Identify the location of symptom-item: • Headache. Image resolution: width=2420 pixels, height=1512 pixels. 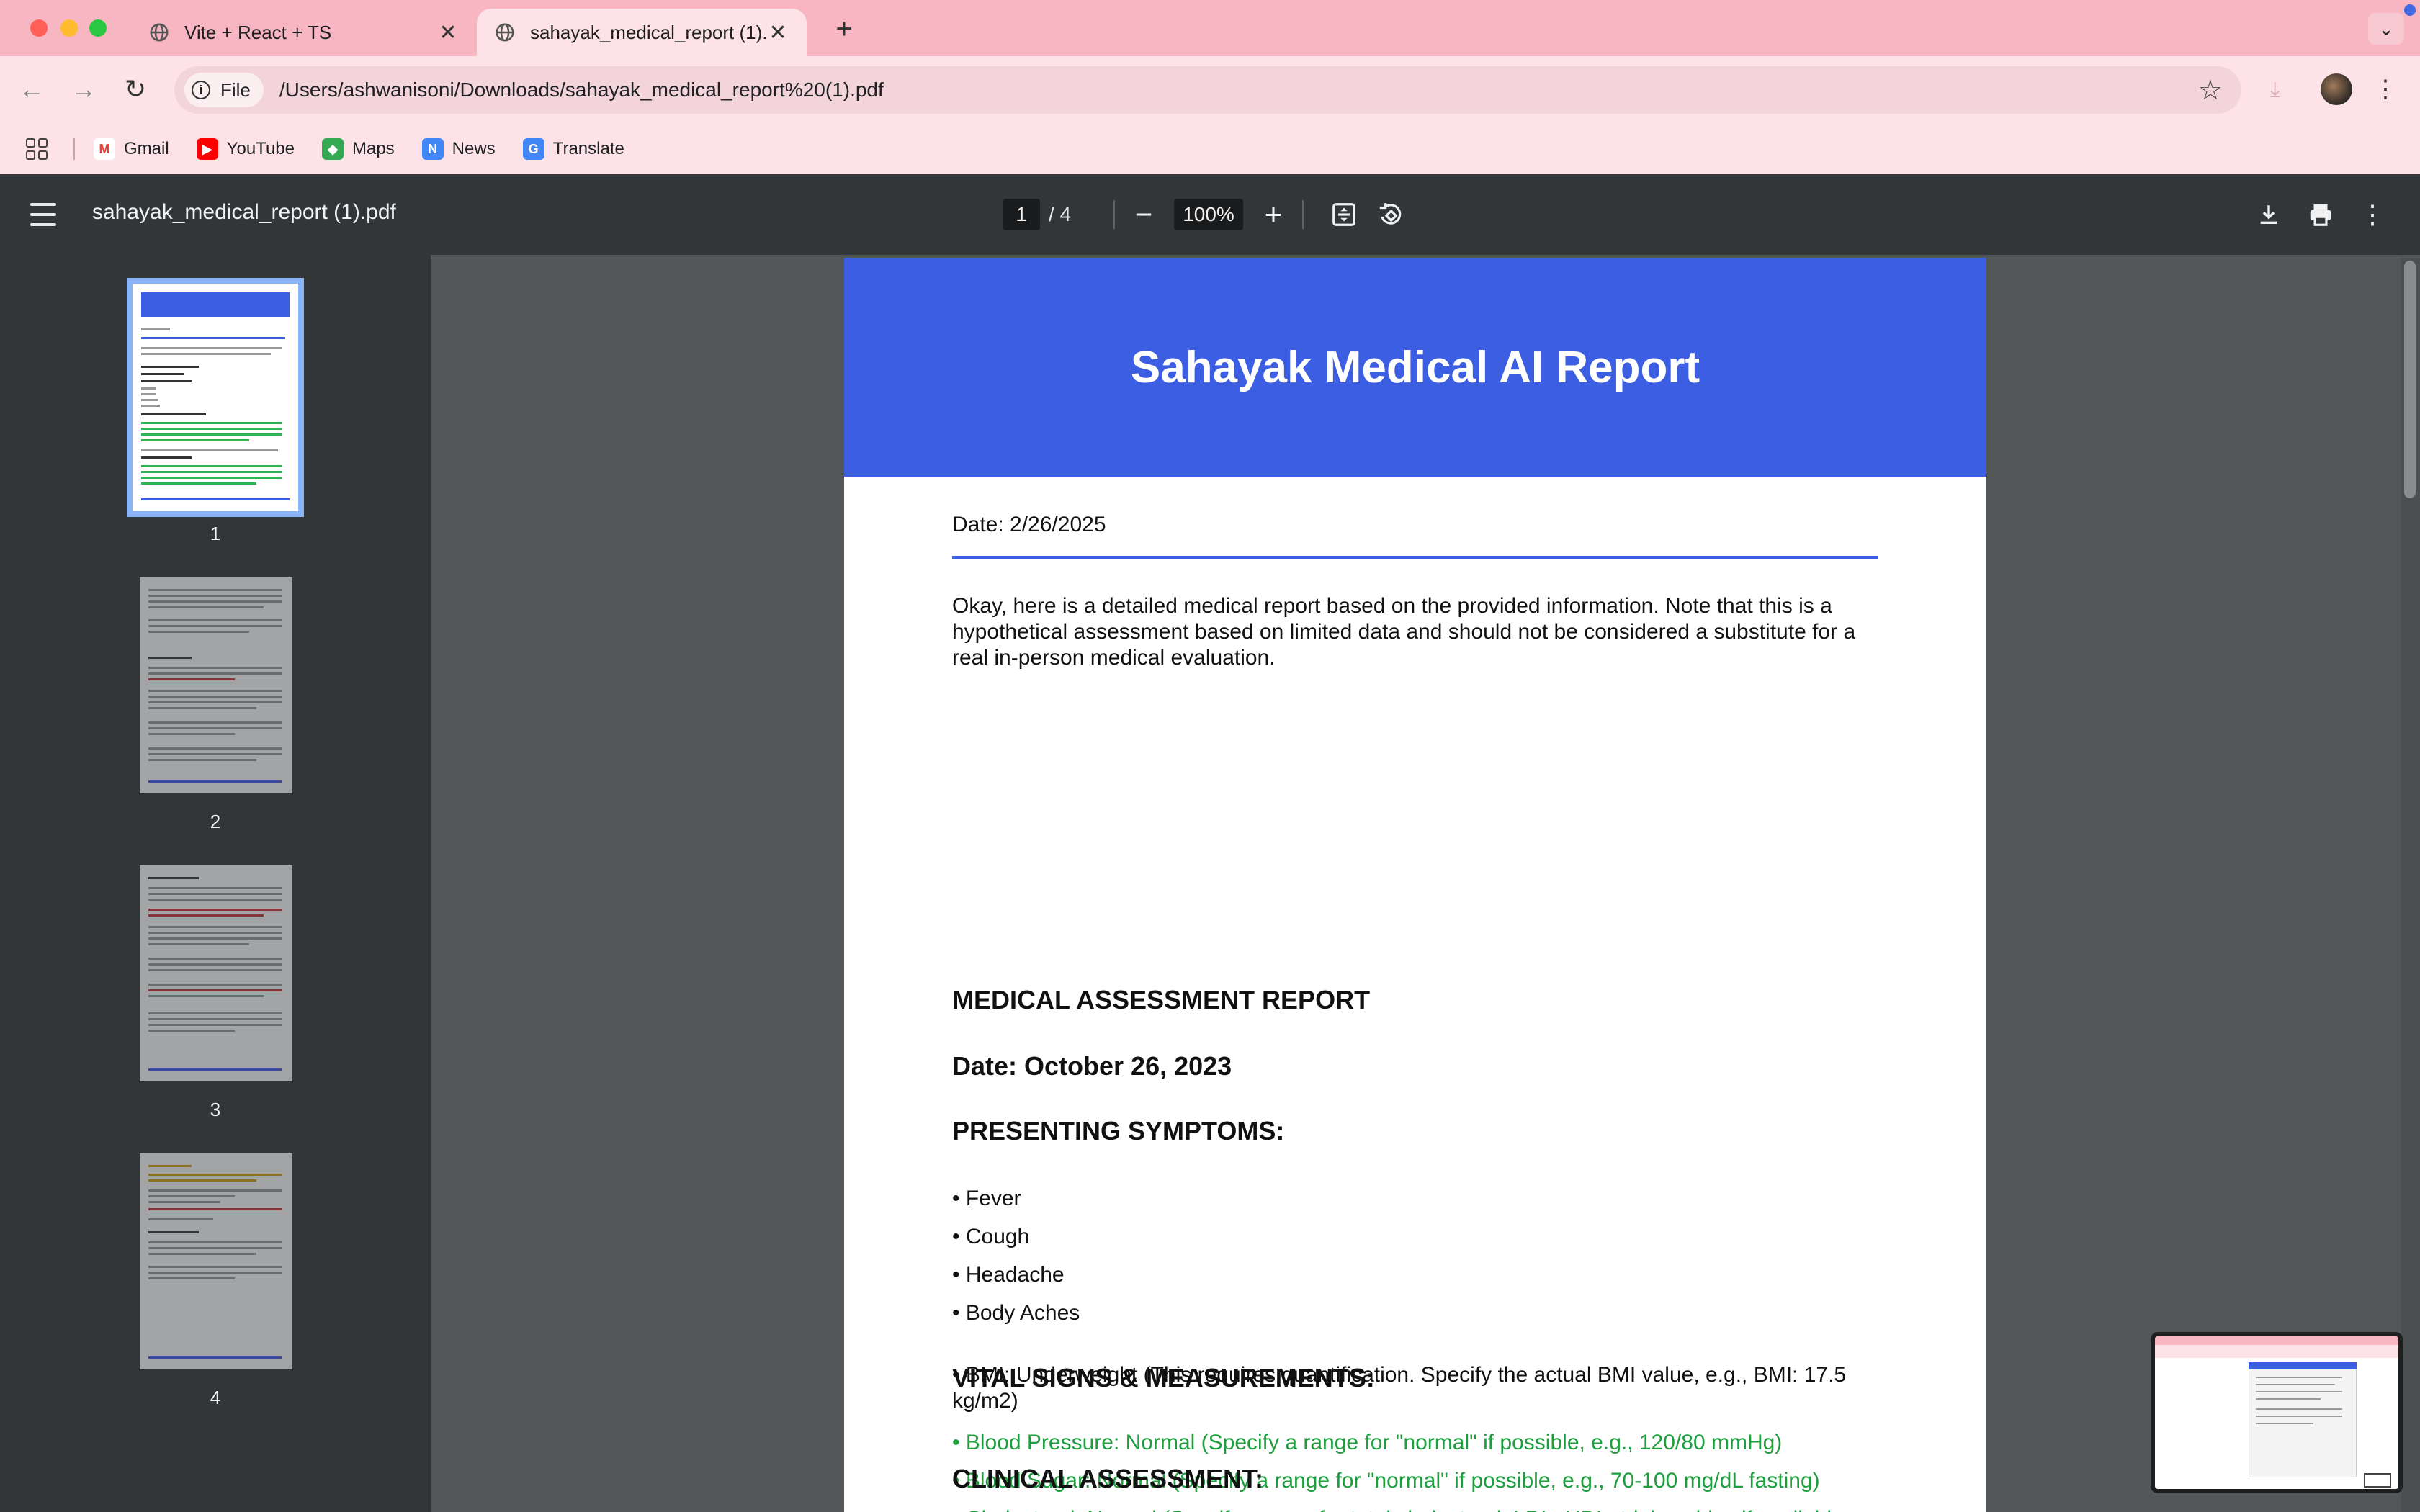
(1009, 1275).